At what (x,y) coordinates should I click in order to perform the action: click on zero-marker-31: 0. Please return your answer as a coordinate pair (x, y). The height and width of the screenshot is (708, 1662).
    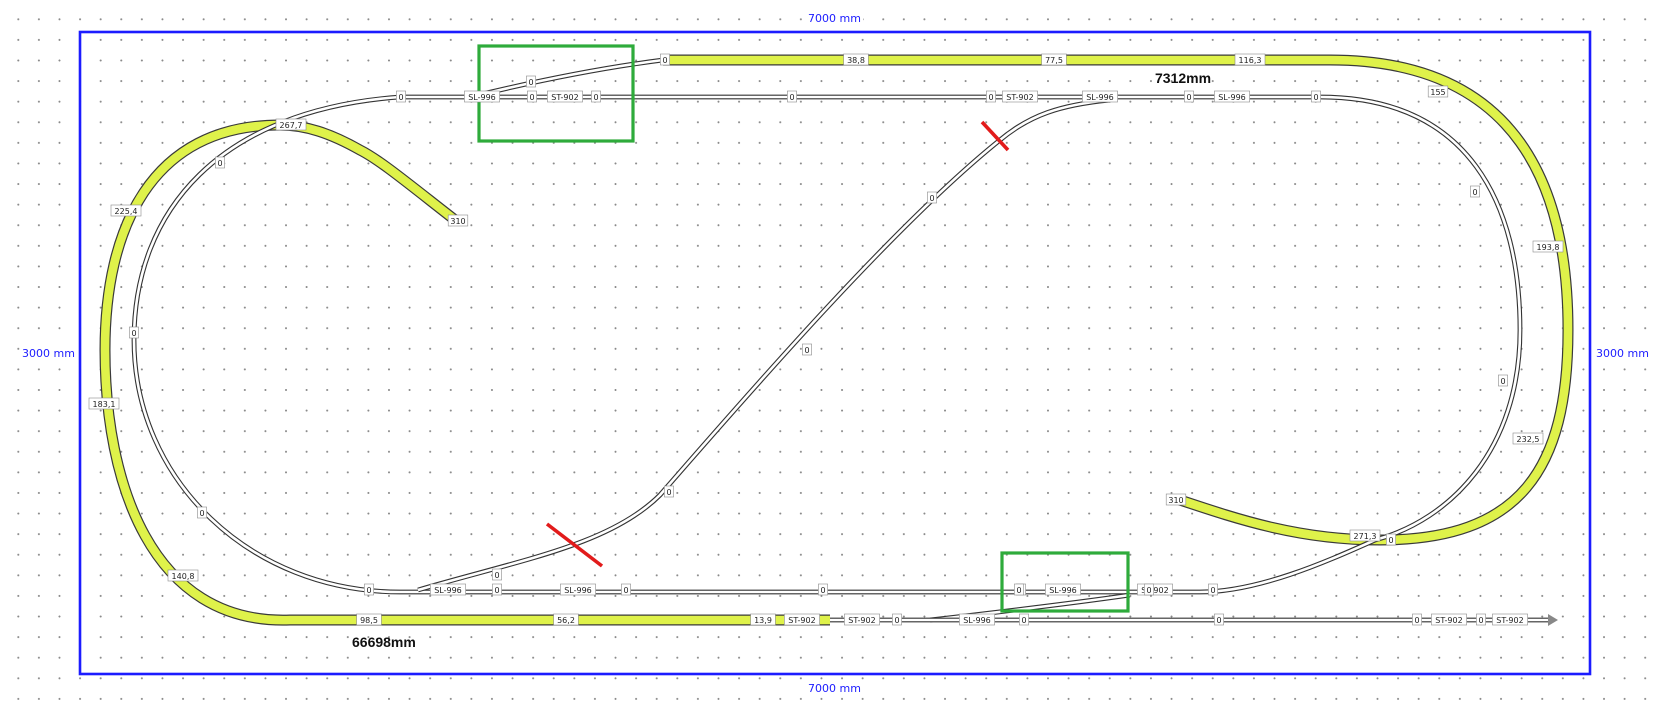
    Looking at the image, I should click on (1503, 380).